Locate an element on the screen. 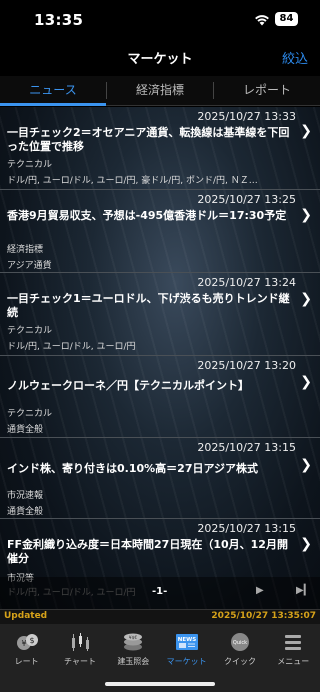 Image resolution: width=320 pixels, height=692 pixels. tab-economic-indicators: 経済指標 is located at coordinates (160, 90).